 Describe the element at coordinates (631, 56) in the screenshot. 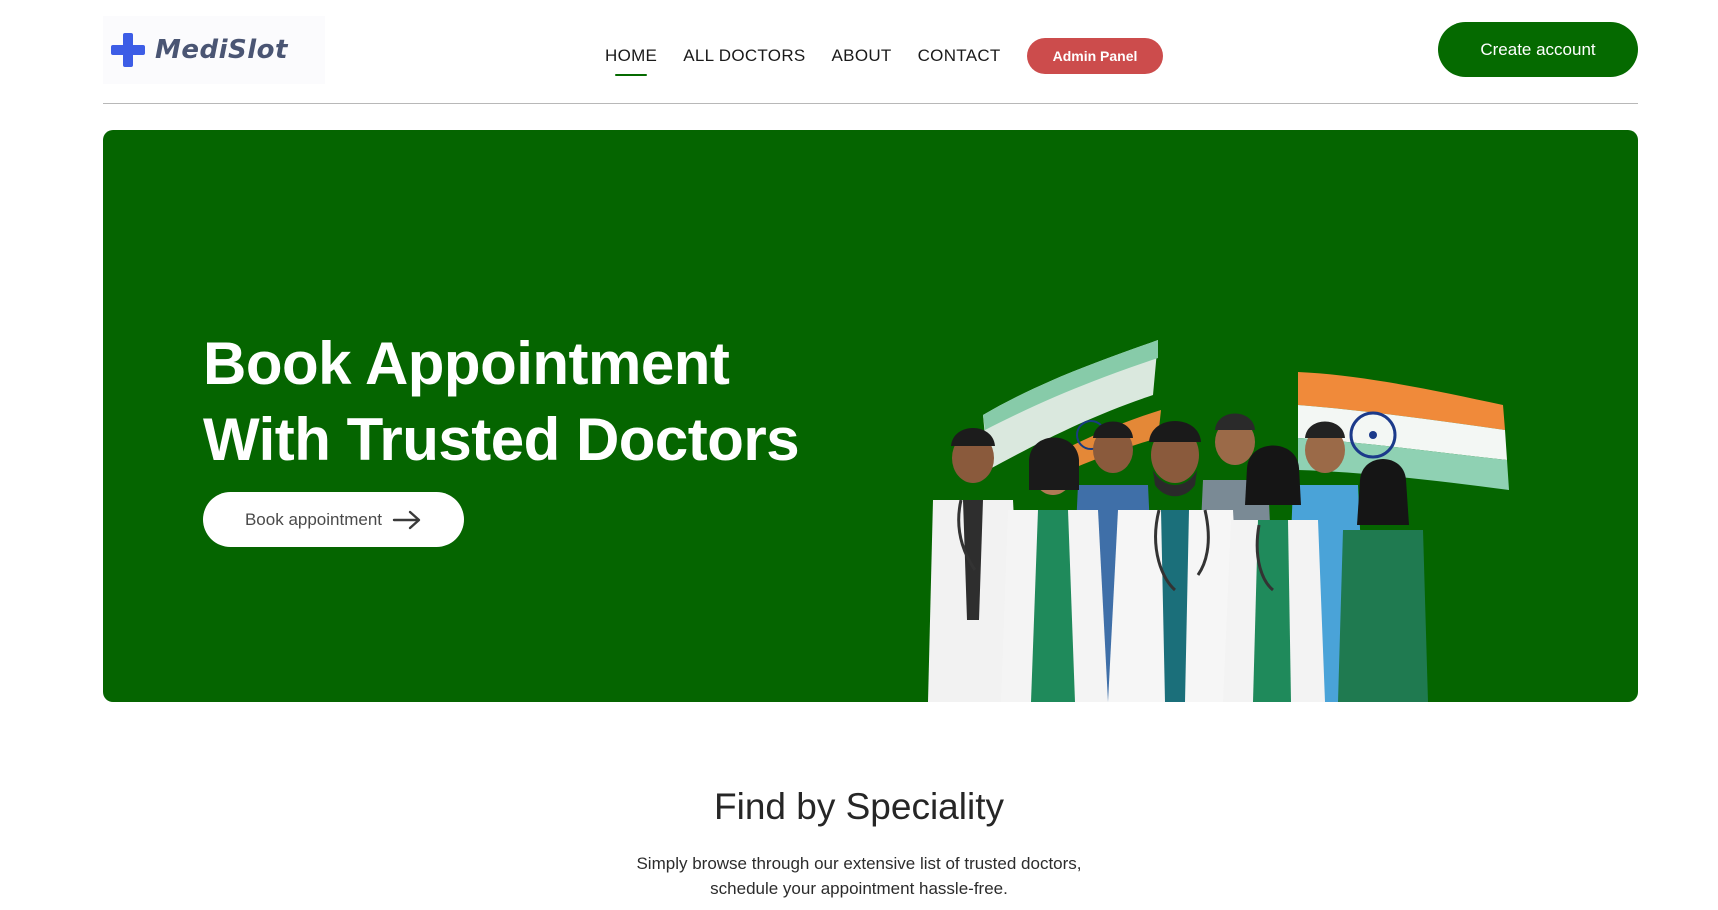

I see `nav-item-home: HOME` at that location.